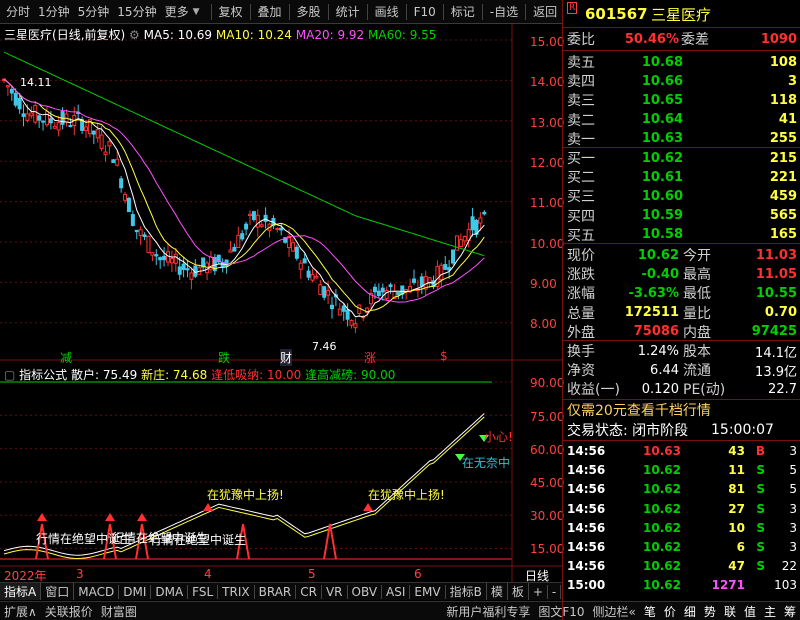 This screenshot has width=800, height=620. I want to click on fuquan-button: 复权, so click(231, 11).